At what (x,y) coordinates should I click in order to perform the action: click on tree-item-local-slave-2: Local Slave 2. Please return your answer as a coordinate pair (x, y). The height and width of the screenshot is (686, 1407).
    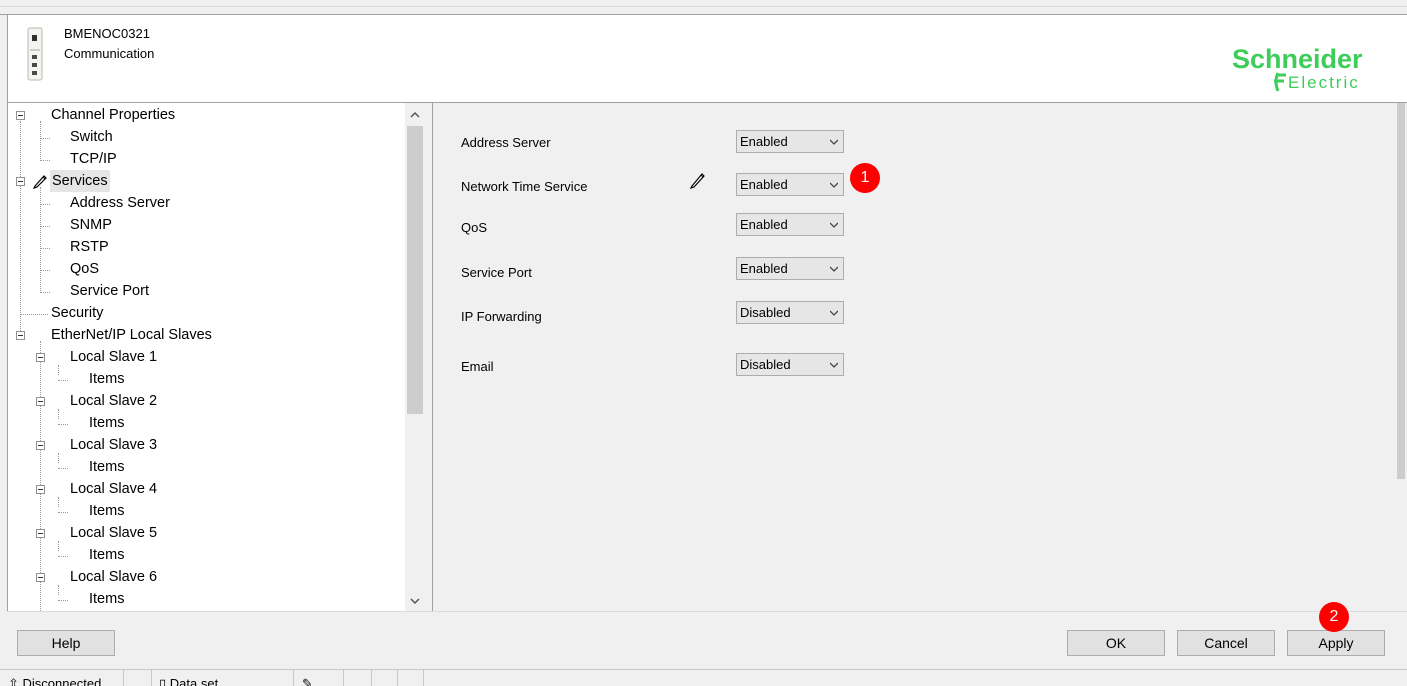
    Looking at the image, I should click on (113, 401).